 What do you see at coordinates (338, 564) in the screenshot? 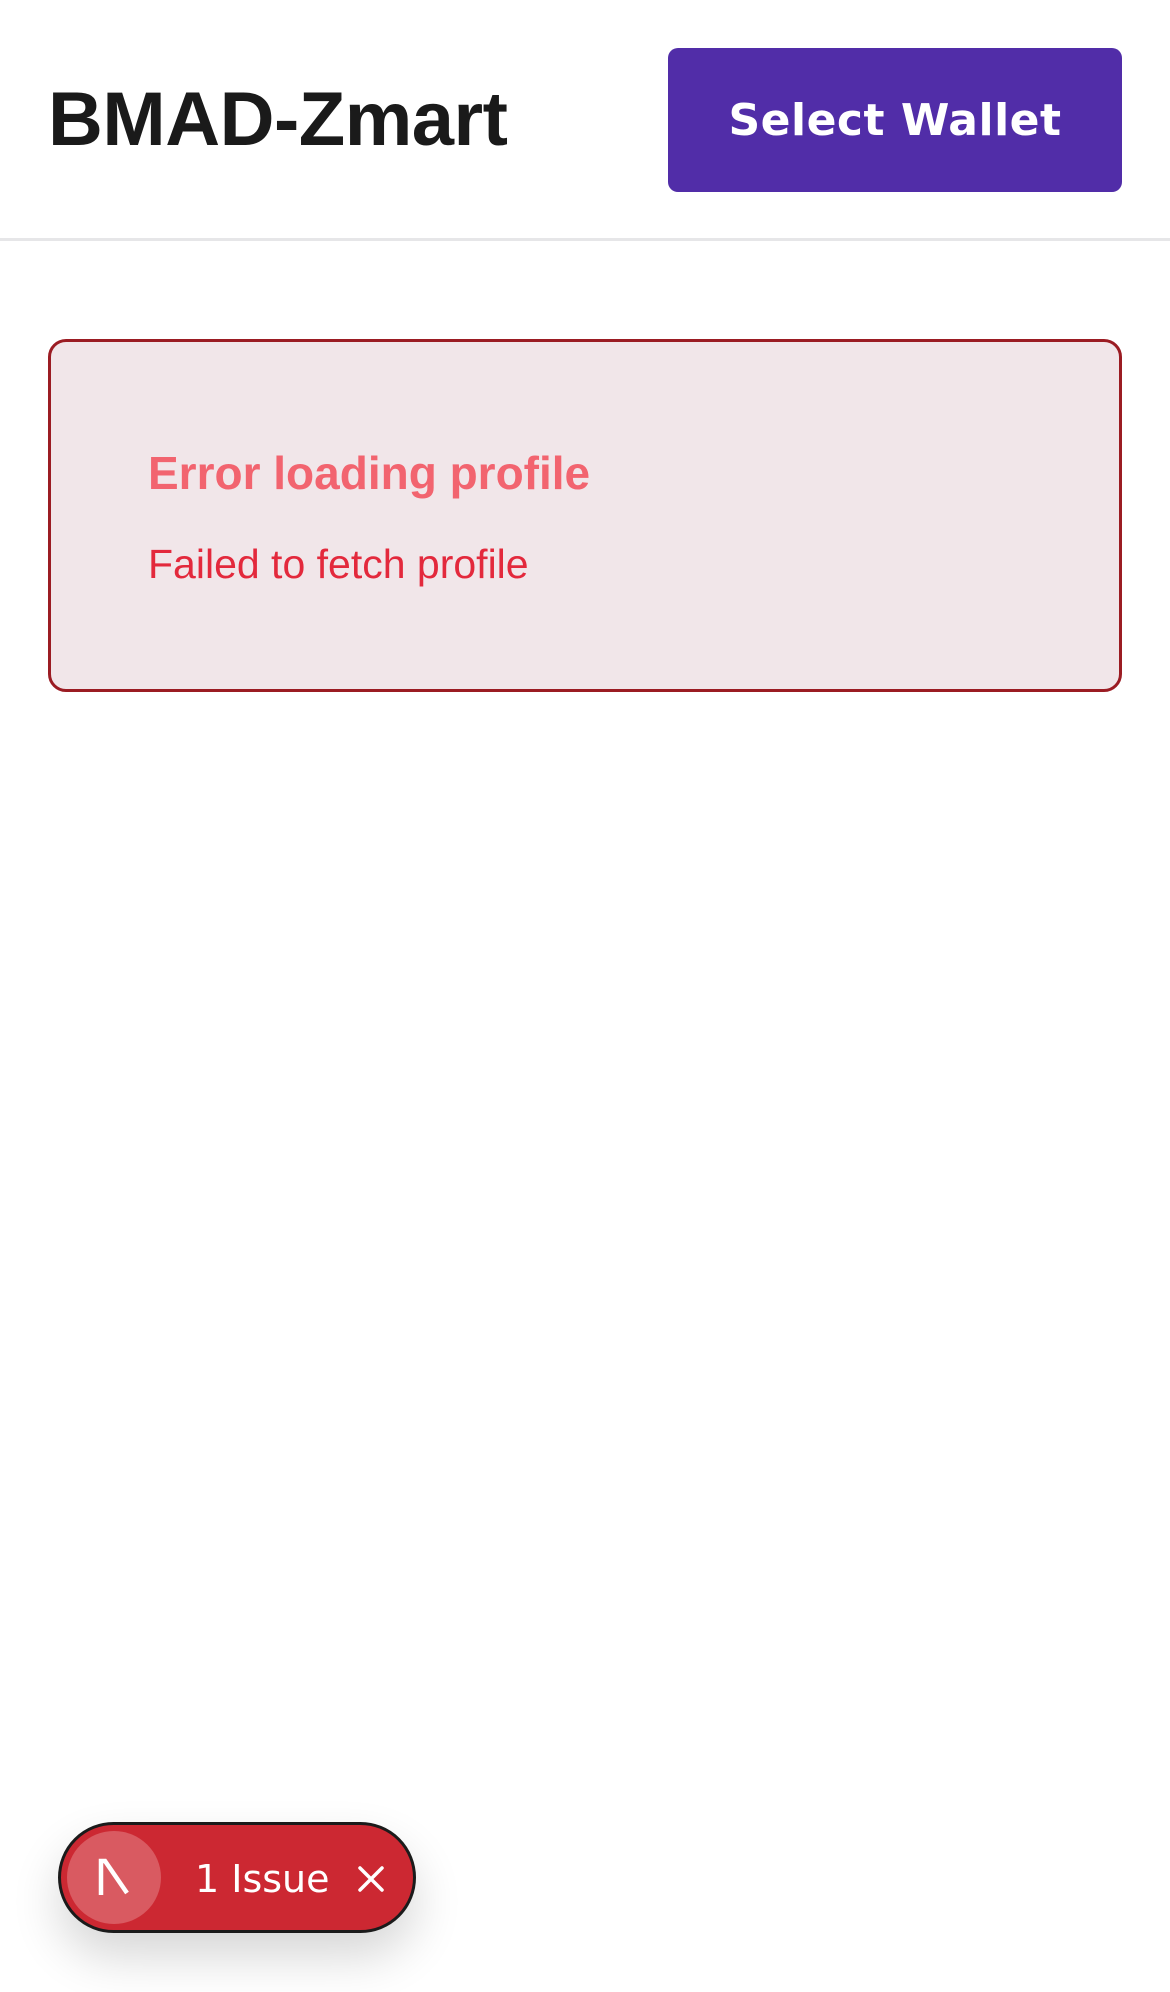
I see `error-message: Failed to fetch profile` at bounding box center [338, 564].